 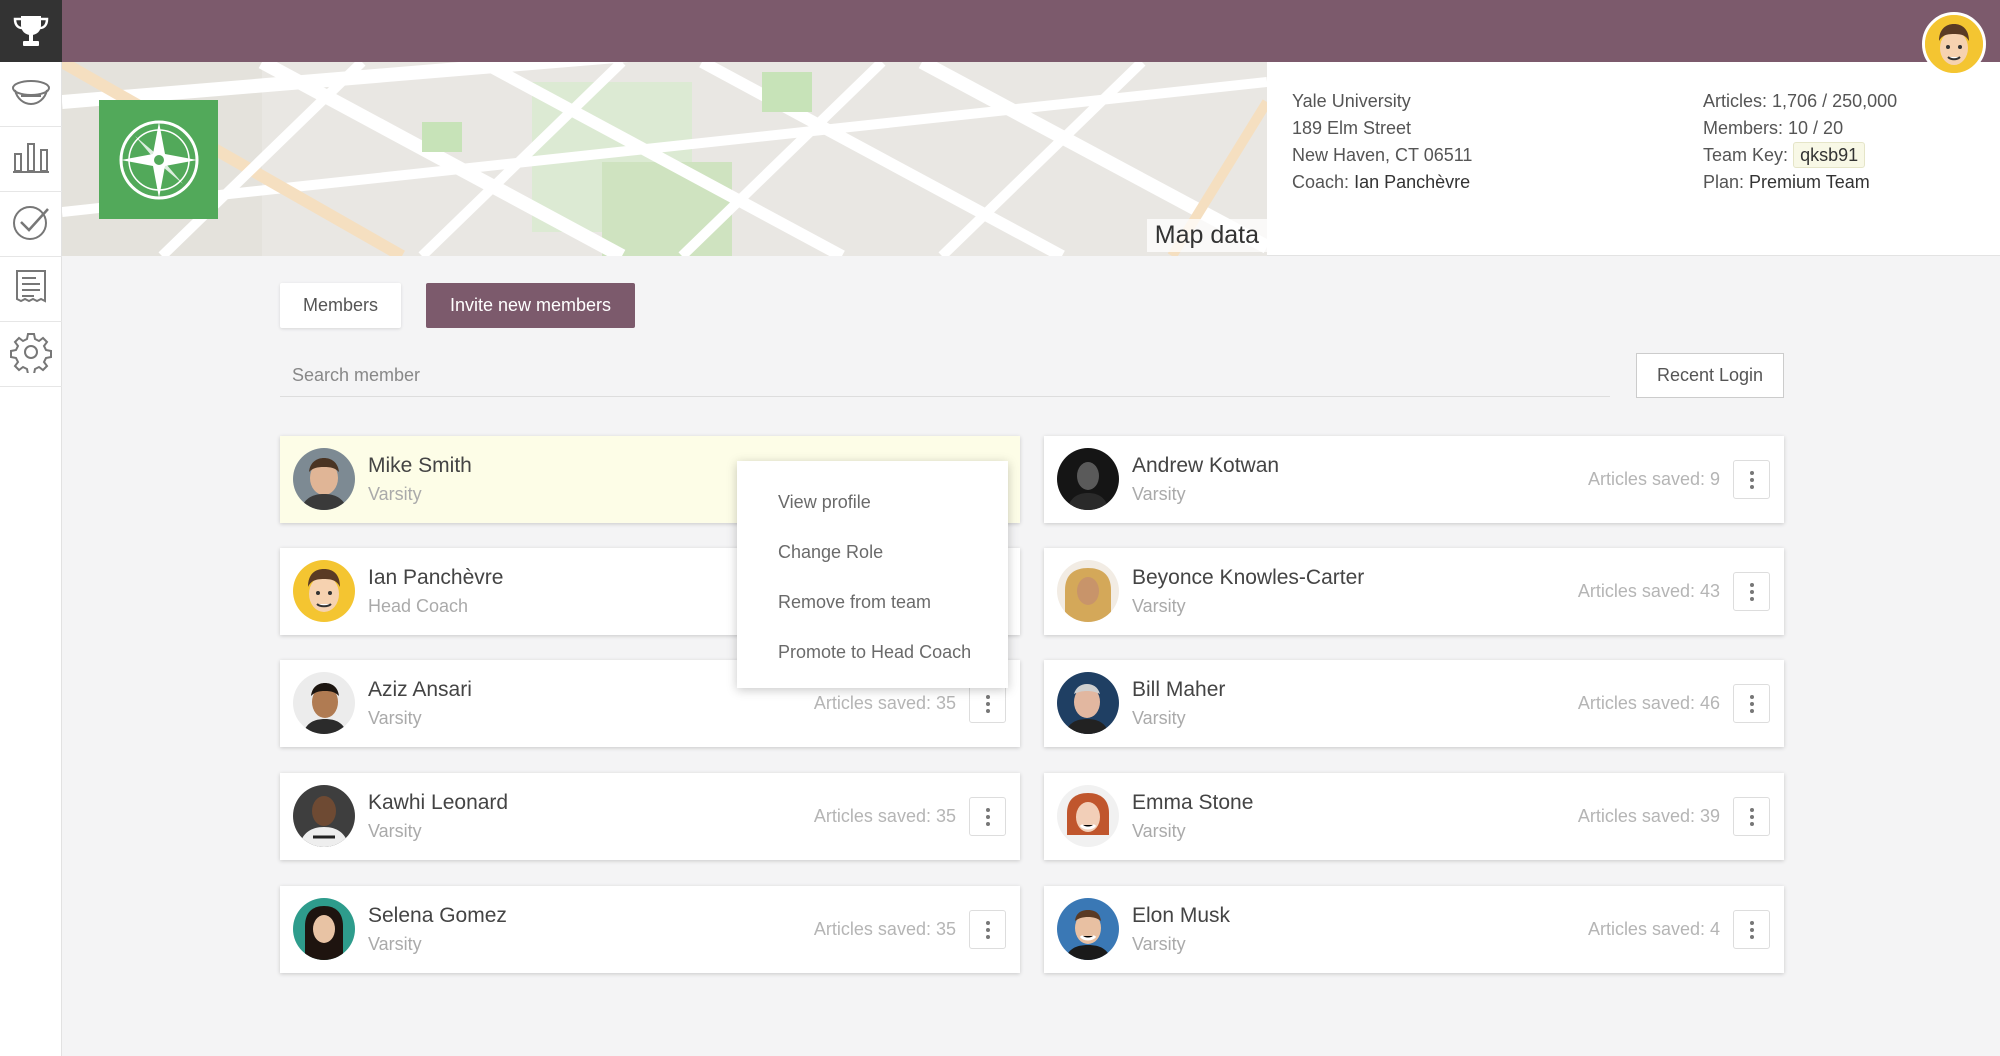 I want to click on member-name: Beyonce Knowles-Carter, so click(x=1248, y=577).